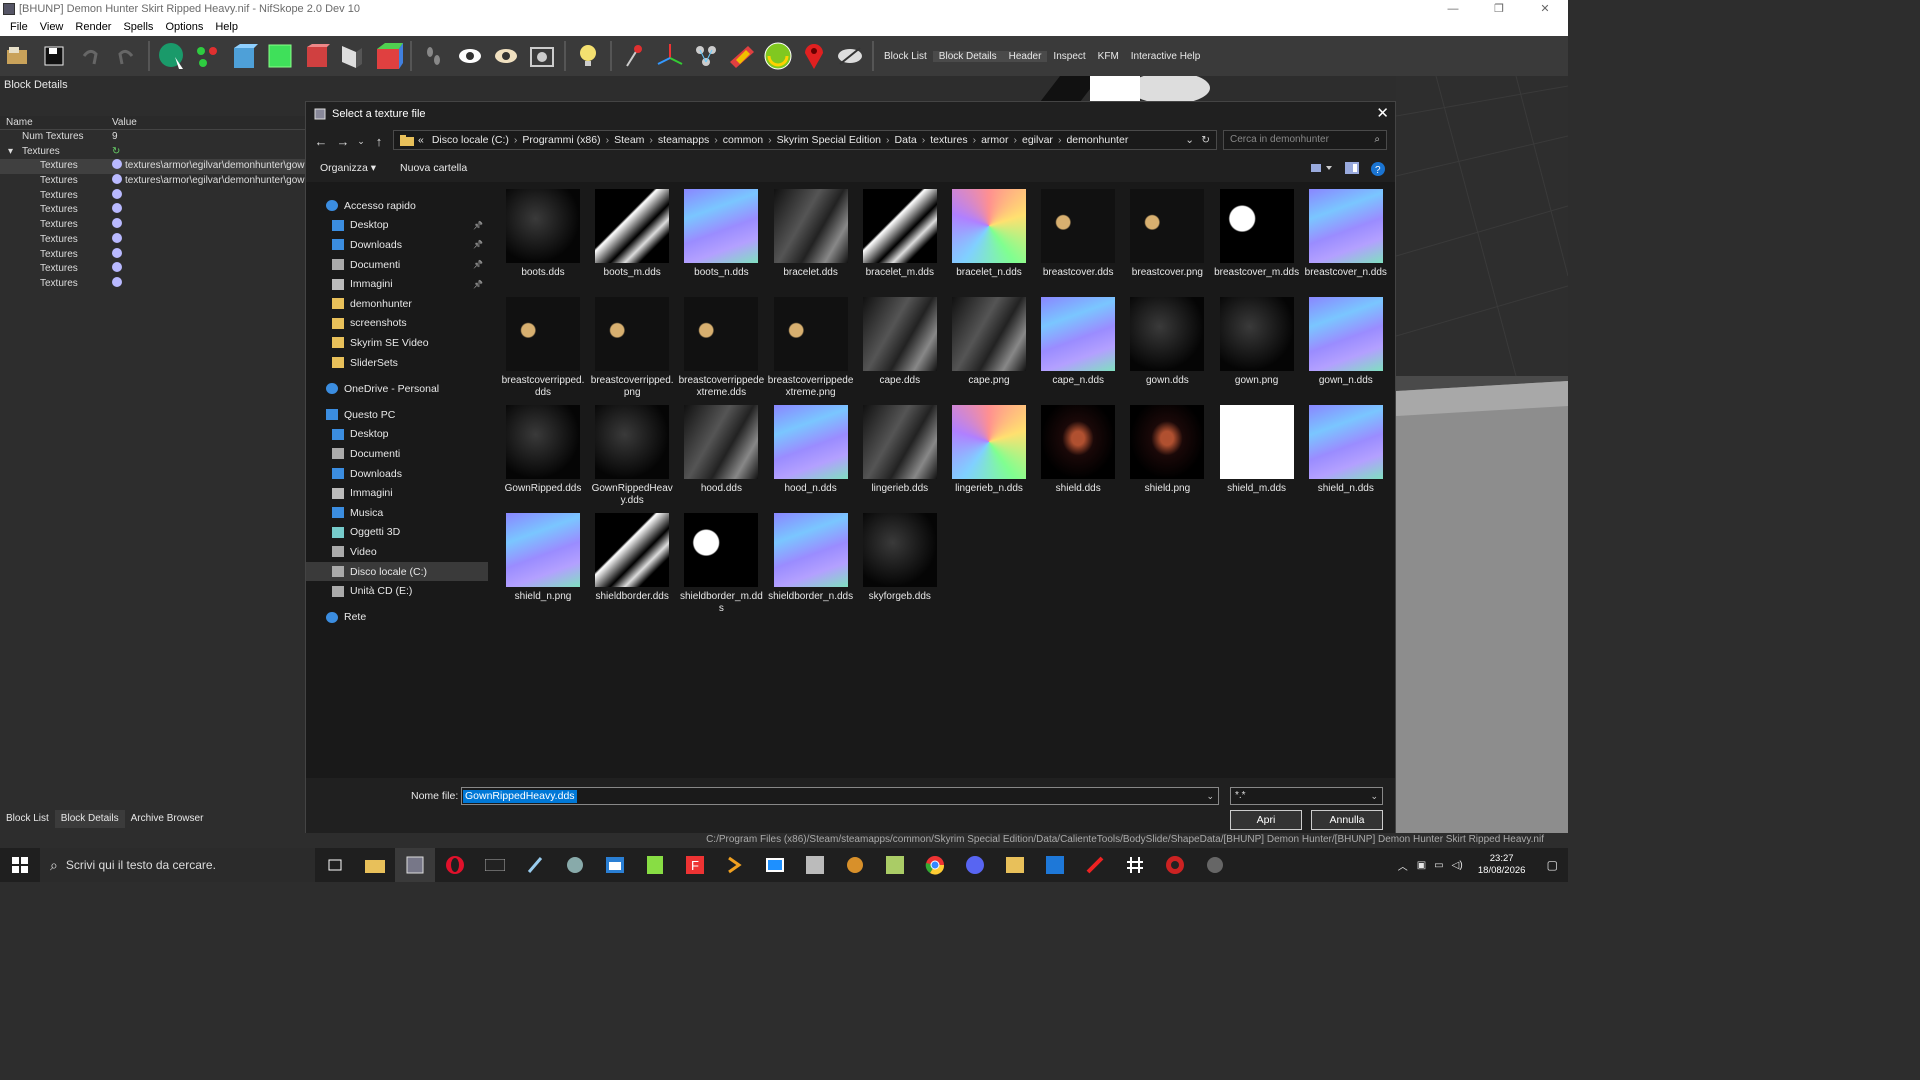 The width and height of the screenshot is (1920, 1080). Describe the element at coordinates (1108, 56) in the screenshot. I see `toolbar-link-kfm: KFM` at that location.